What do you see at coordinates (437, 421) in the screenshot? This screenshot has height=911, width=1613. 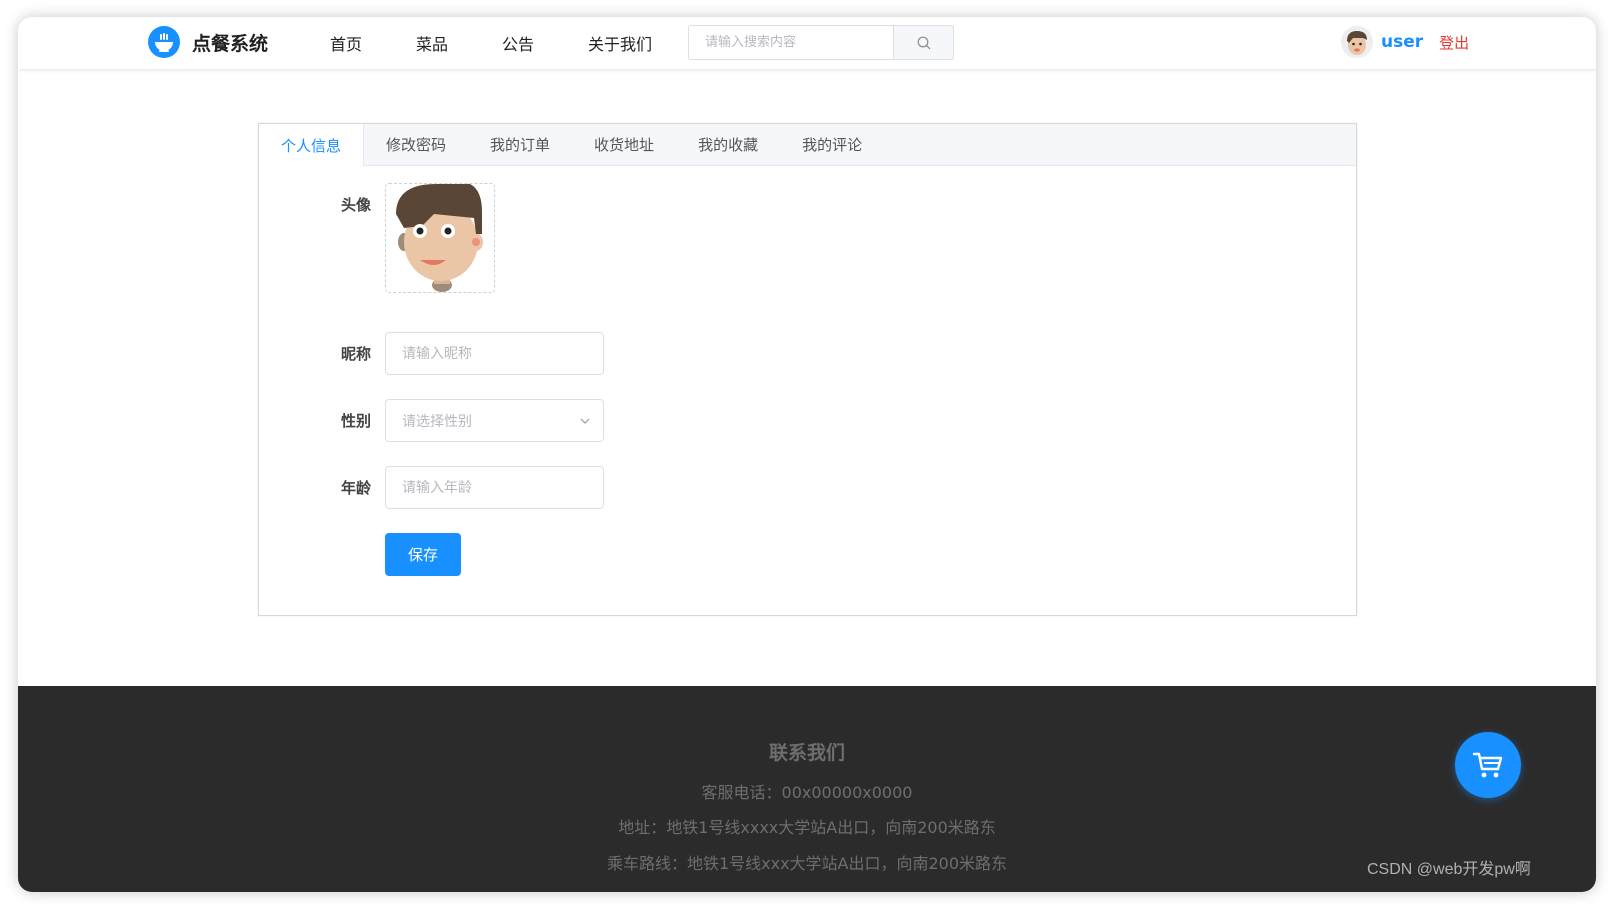 I see `gender-select-placeholder: 请选择性别` at bounding box center [437, 421].